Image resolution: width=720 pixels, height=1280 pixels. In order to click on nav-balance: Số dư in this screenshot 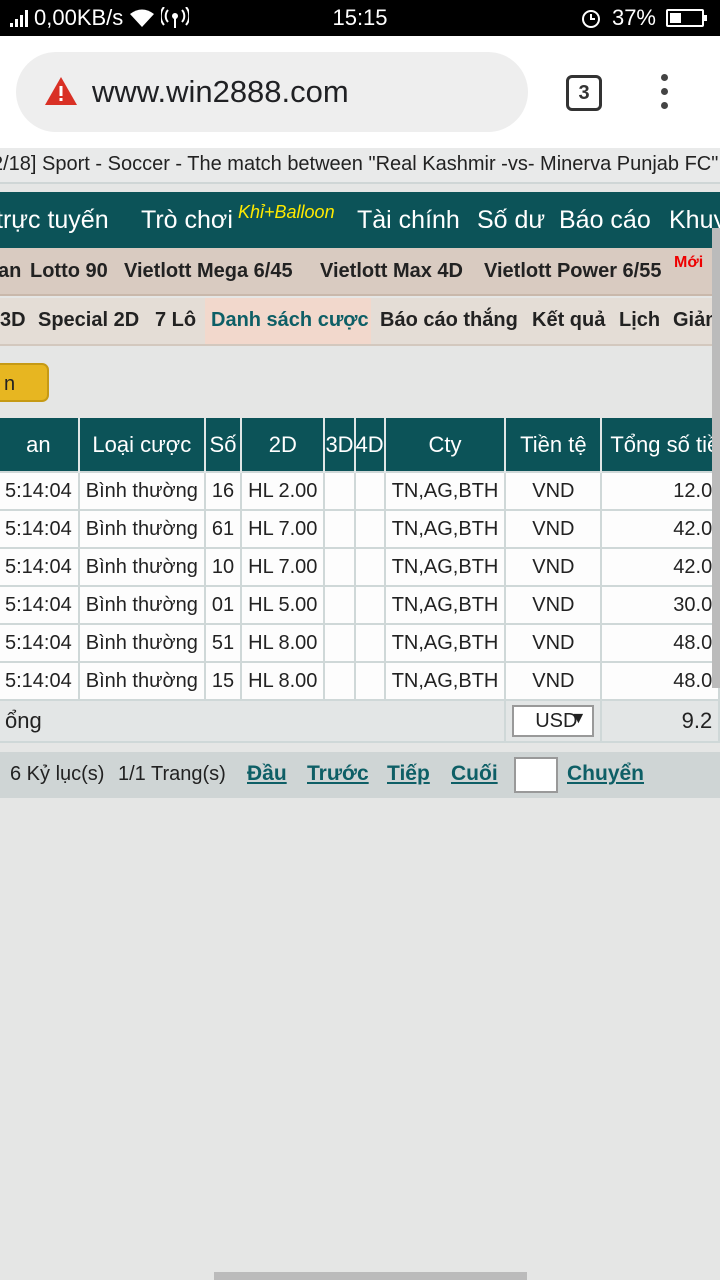, I will do `click(511, 220)`.